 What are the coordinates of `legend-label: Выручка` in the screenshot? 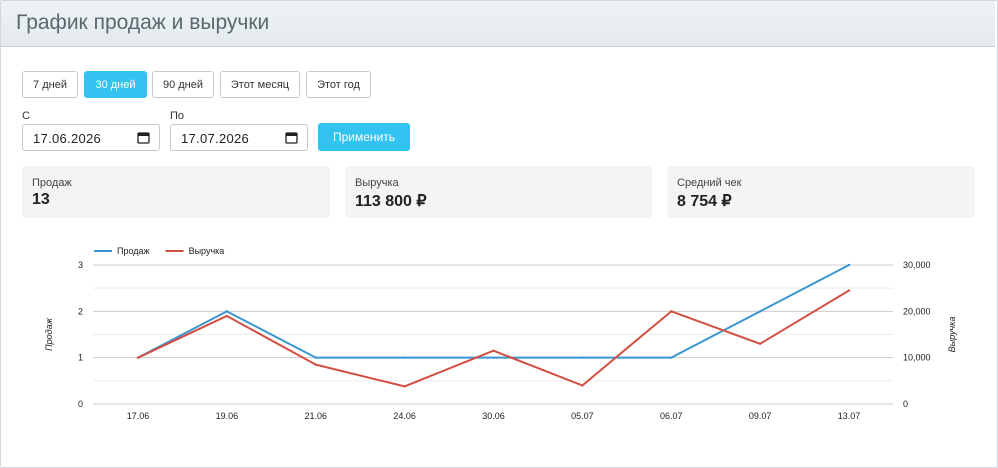 It's located at (207, 251).